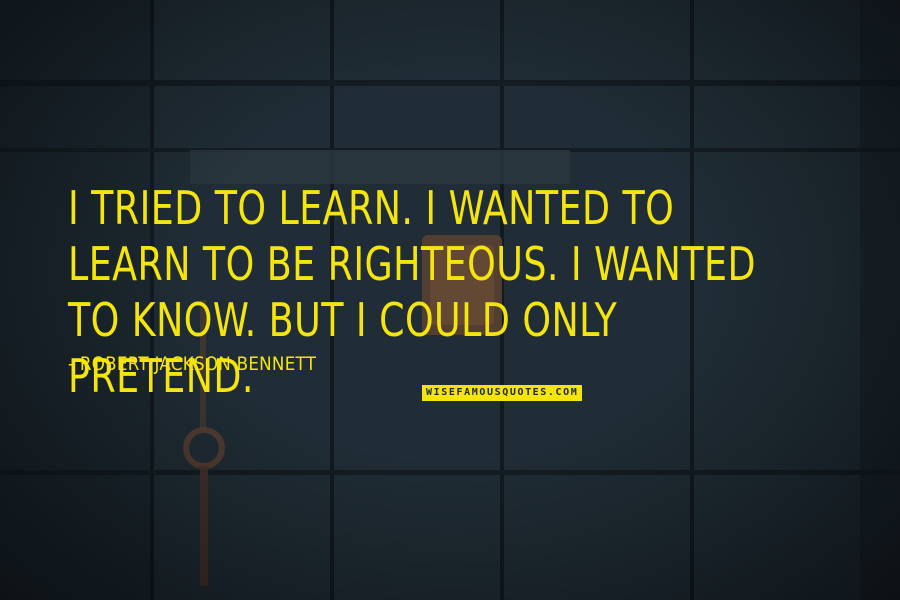 Image resolution: width=900 pixels, height=600 pixels. What do you see at coordinates (502, 393) in the screenshot?
I see `site-watermark: WISEFAMOUSQUOTES.COM` at bounding box center [502, 393].